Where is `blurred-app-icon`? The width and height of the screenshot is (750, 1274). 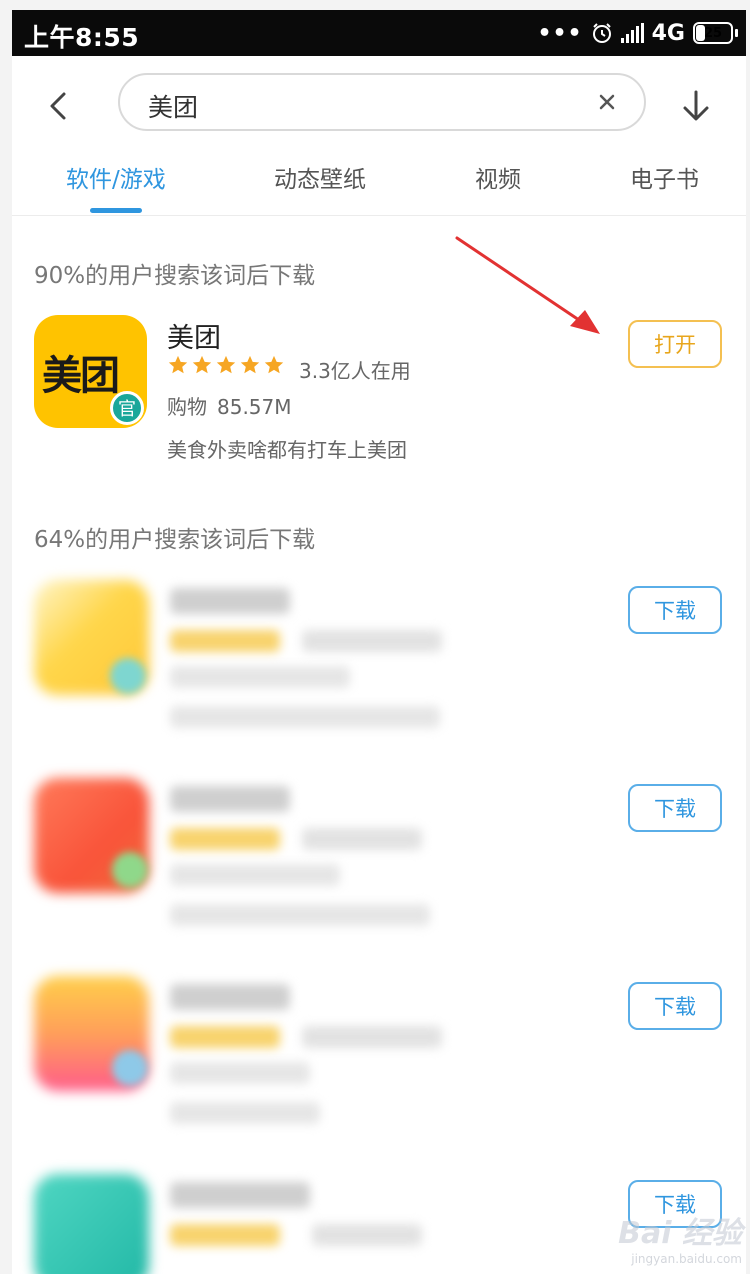 blurred-app-icon is located at coordinates (91, 1224).